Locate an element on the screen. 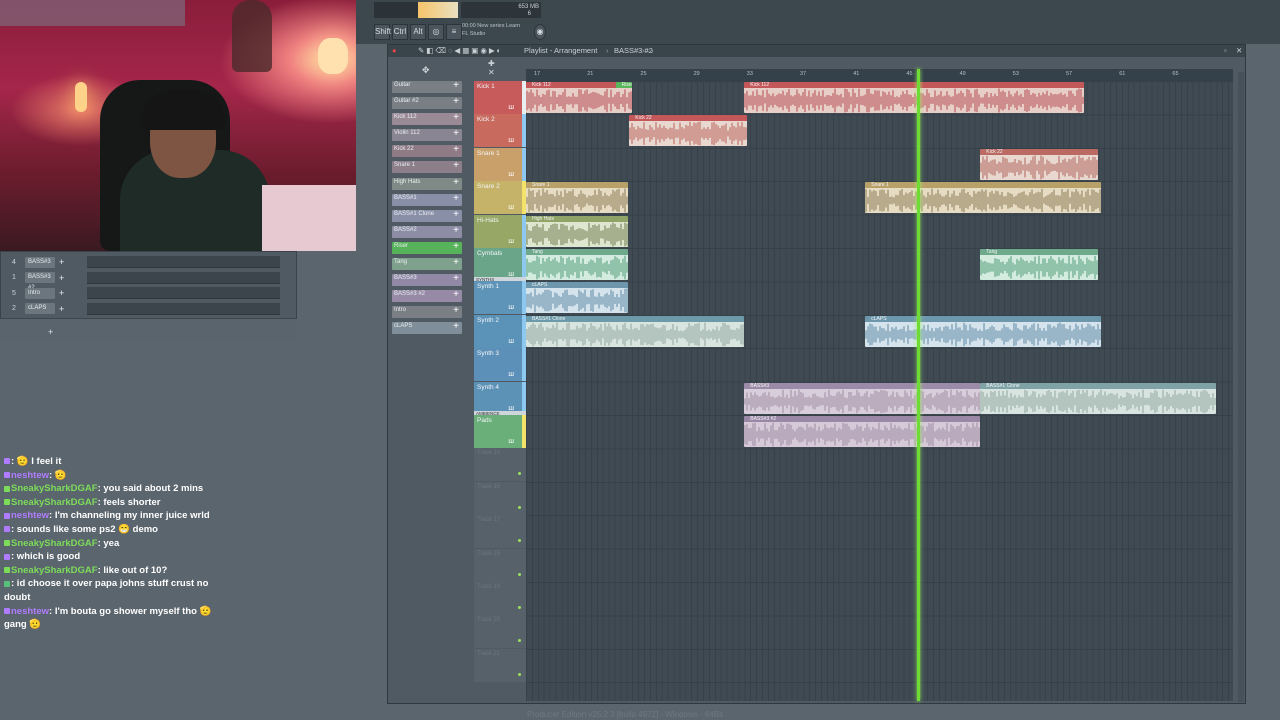 The width and height of the screenshot is (1280, 720). tool-icons: ✎◧⌫◌◀▦▣◉▶◐ is located at coordinates (460, 50).